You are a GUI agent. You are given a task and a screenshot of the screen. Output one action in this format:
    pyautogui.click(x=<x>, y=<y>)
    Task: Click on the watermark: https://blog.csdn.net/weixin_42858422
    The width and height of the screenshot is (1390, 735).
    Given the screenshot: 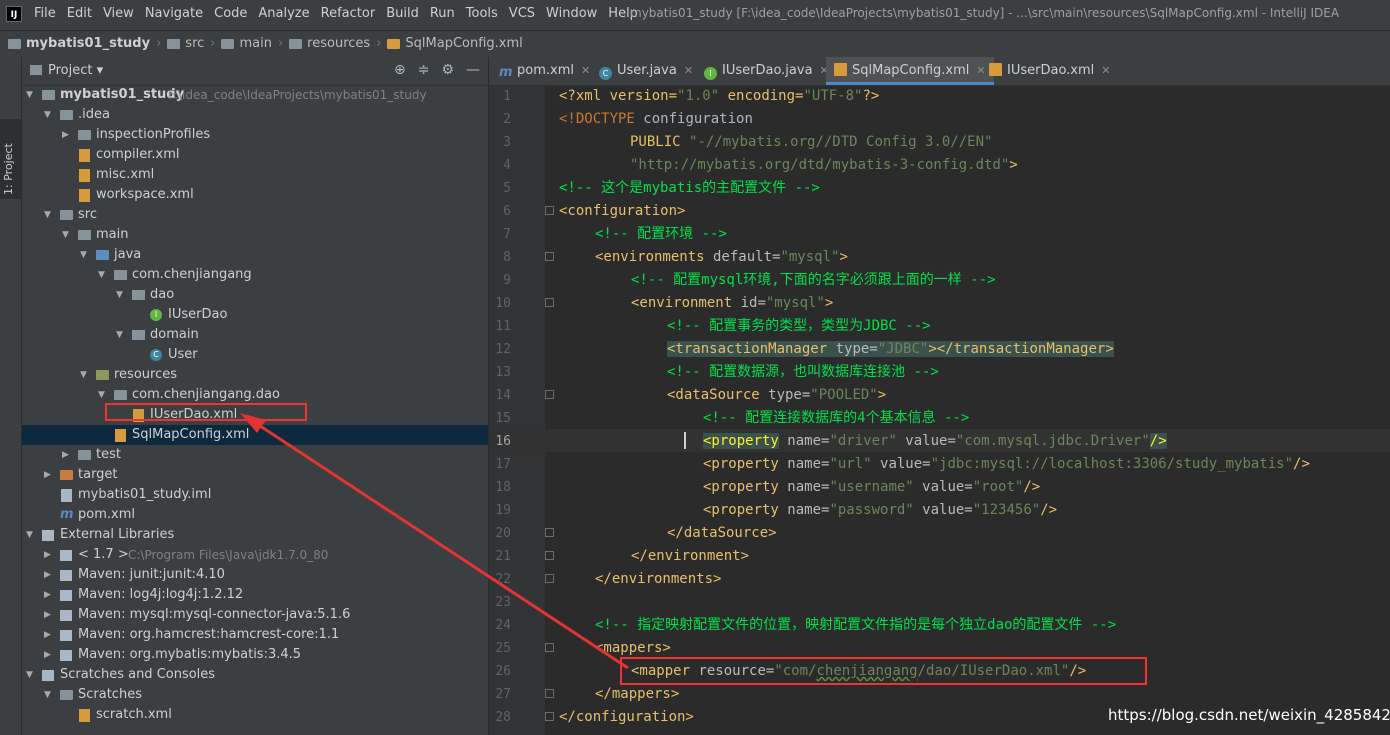 What is the action you would take?
    pyautogui.click(x=1249, y=715)
    